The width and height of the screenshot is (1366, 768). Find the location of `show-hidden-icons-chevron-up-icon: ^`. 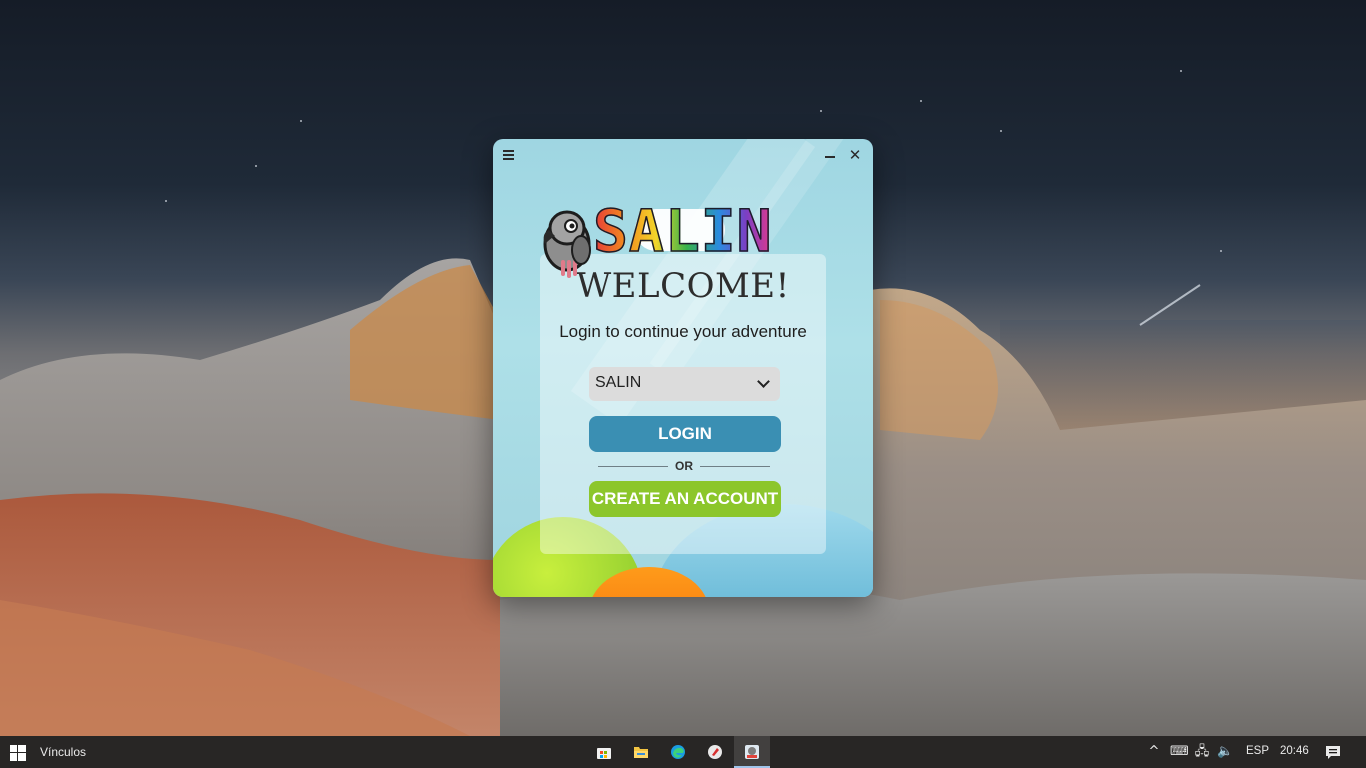

show-hidden-icons-chevron-up-icon: ^ is located at coordinates (1154, 752).